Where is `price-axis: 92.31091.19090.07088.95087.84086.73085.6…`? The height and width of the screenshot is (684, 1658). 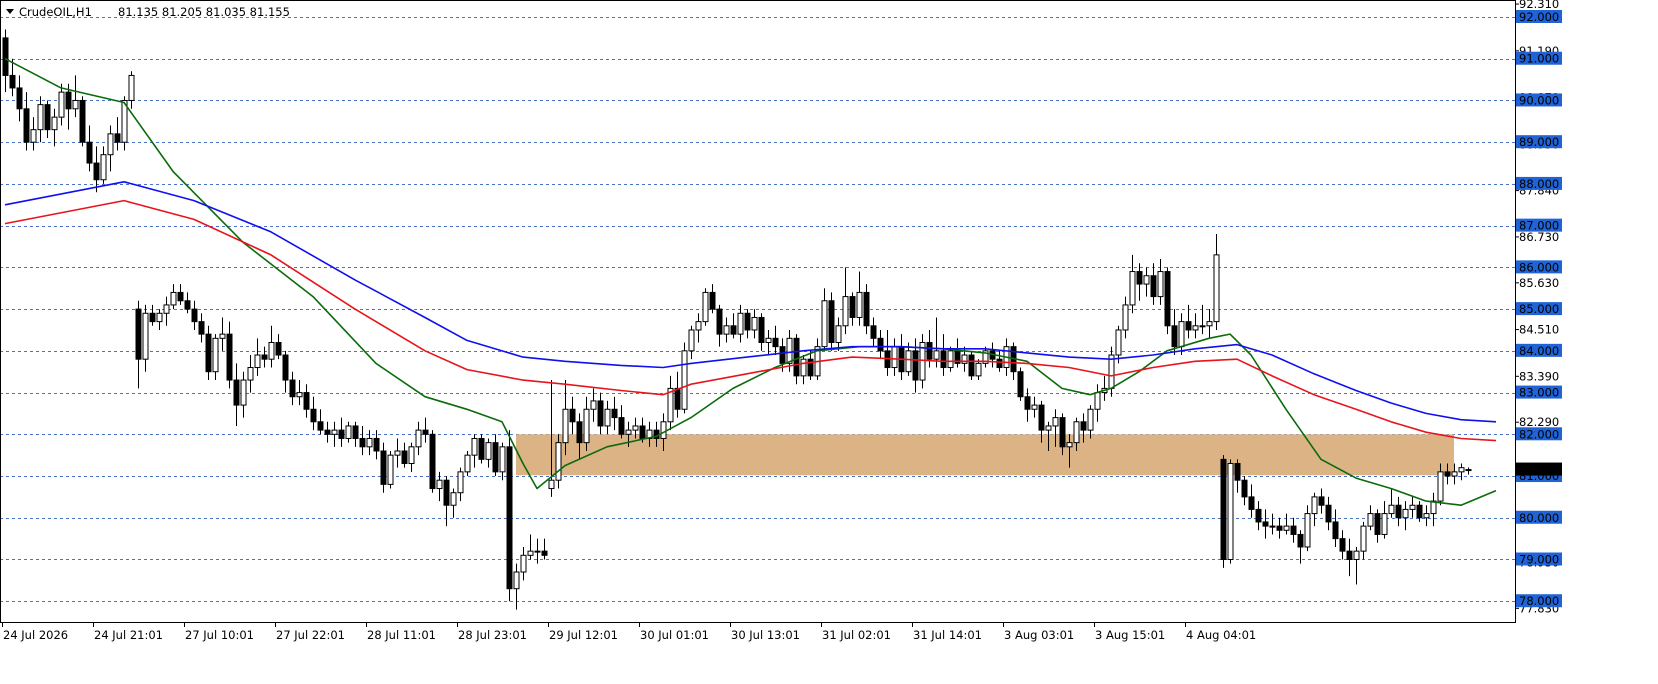 price-axis: 92.31091.19090.07088.95087.84086.73085.6… is located at coordinates (1538, 307).